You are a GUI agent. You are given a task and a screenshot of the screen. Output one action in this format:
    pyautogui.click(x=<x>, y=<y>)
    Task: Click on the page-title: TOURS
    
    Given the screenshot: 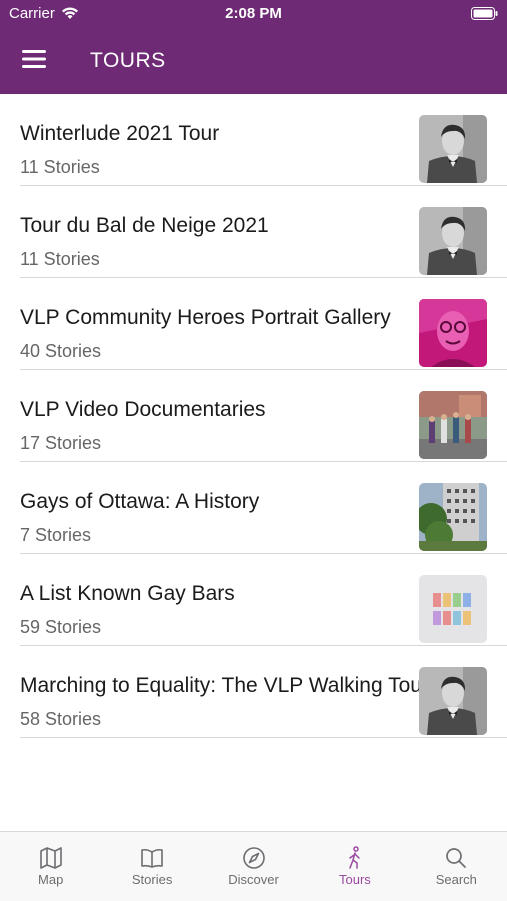 What is the action you would take?
    pyautogui.click(x=128, y=60)
    